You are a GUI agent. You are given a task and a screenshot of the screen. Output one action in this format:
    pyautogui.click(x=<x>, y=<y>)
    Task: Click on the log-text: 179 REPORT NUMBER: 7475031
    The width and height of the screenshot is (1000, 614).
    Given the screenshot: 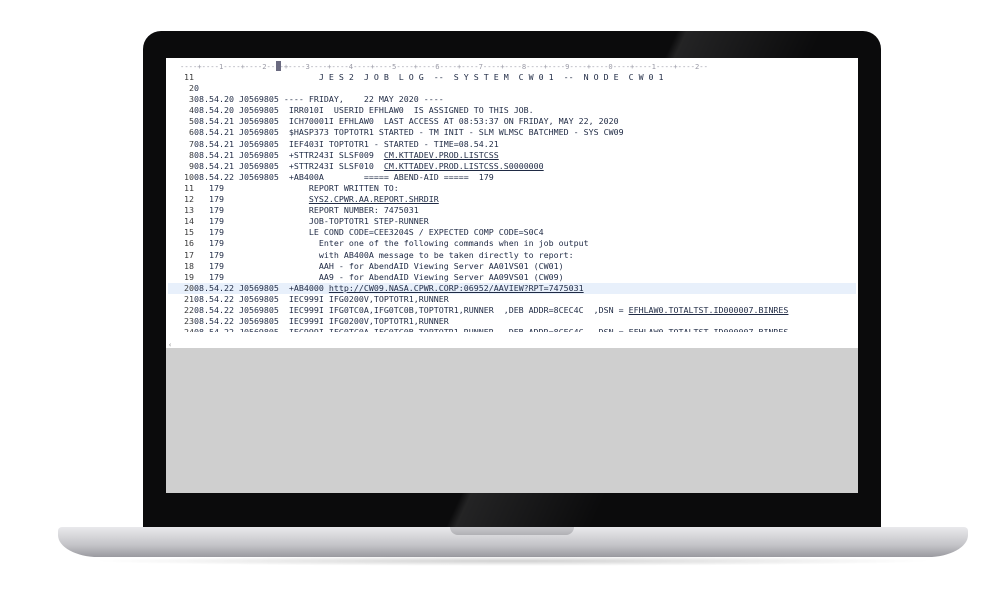 What is the action you would take?
    pyautogui.click(x=306, y=210)
    